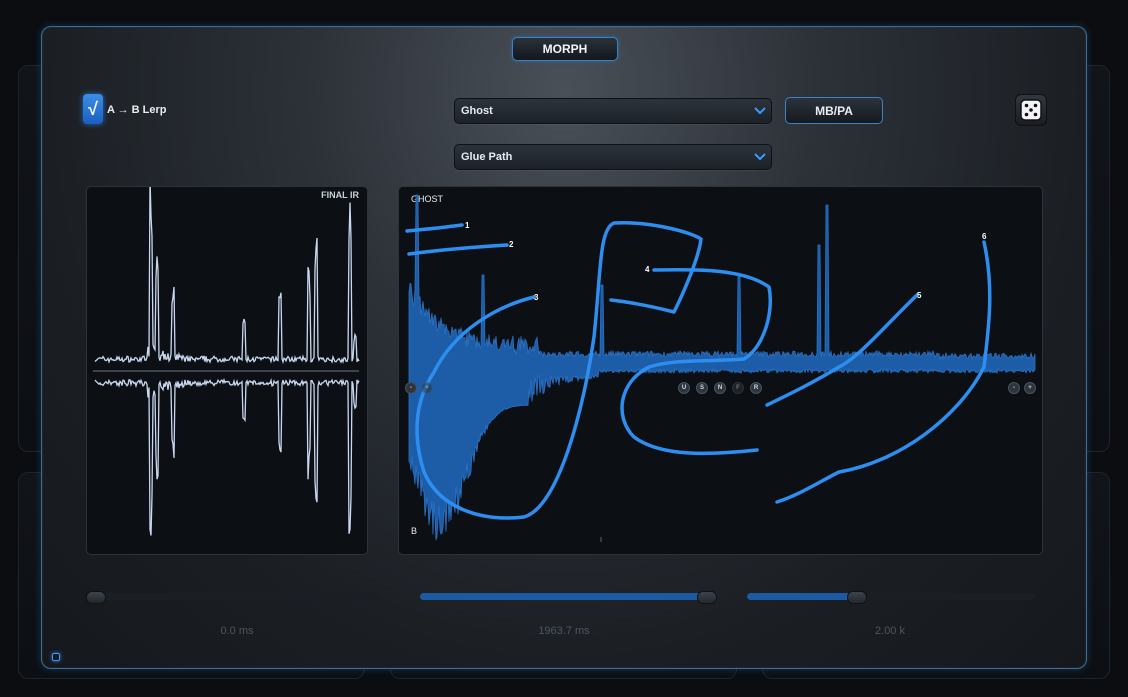 This screenshot has width=1128, height=697. Describe the element at coordinates (467, 225) in the screenshot. I see `path-label-1: 1` at that location.